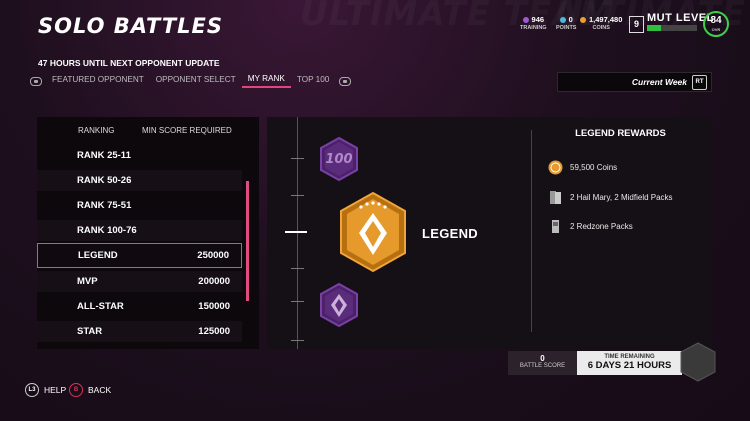 This screenshot has width=750, height=421. I want to click on hex-decoration-icon, so click(698, 362).